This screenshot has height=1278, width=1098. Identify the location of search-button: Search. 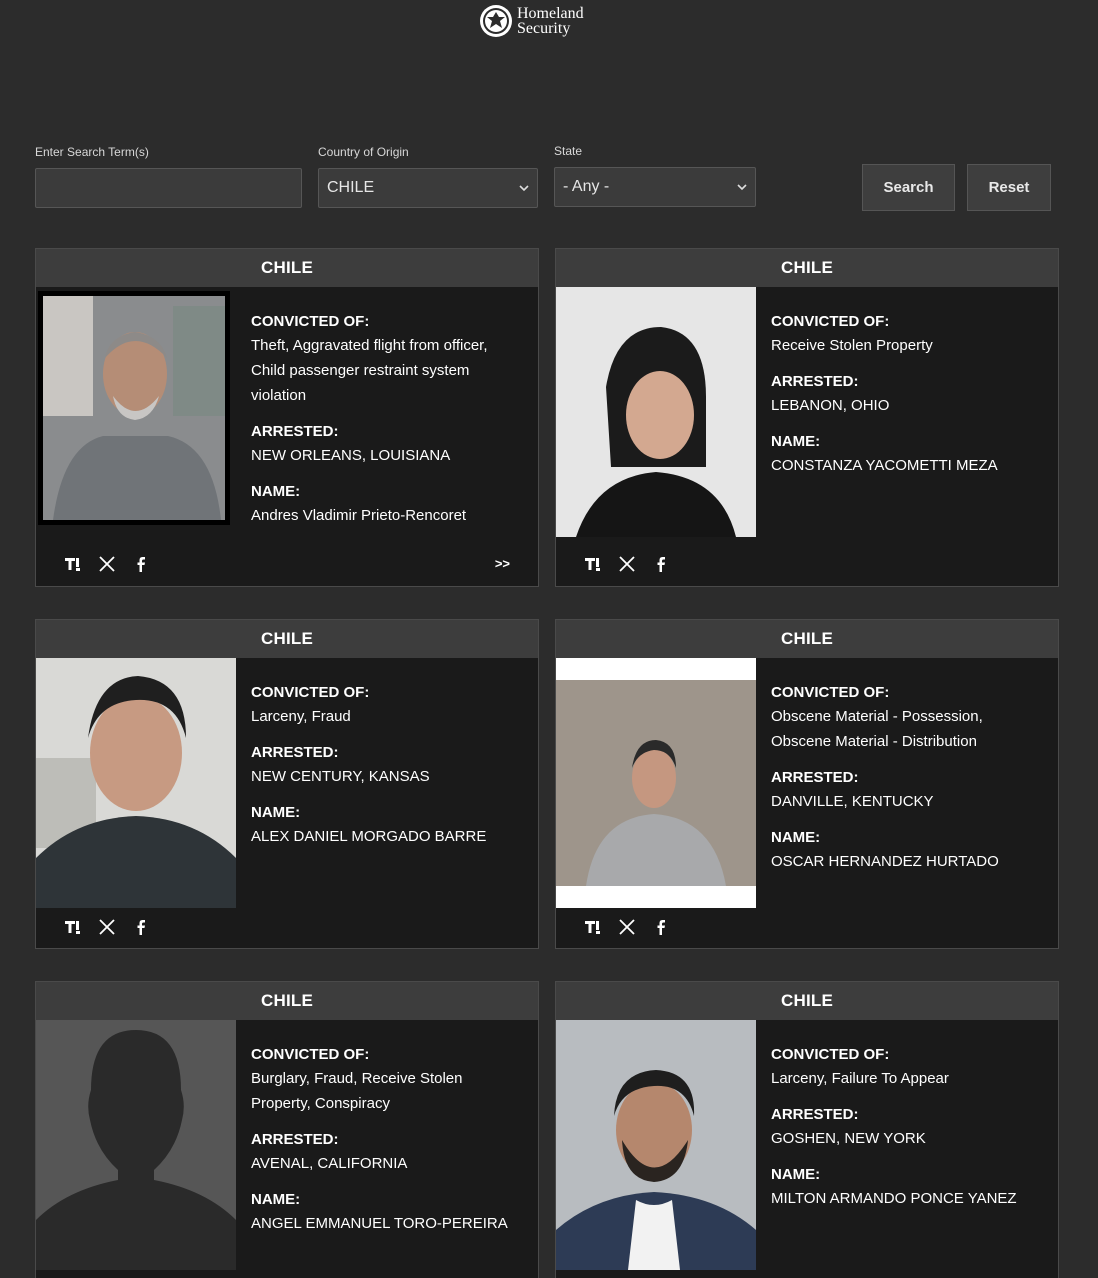
(908, 187).